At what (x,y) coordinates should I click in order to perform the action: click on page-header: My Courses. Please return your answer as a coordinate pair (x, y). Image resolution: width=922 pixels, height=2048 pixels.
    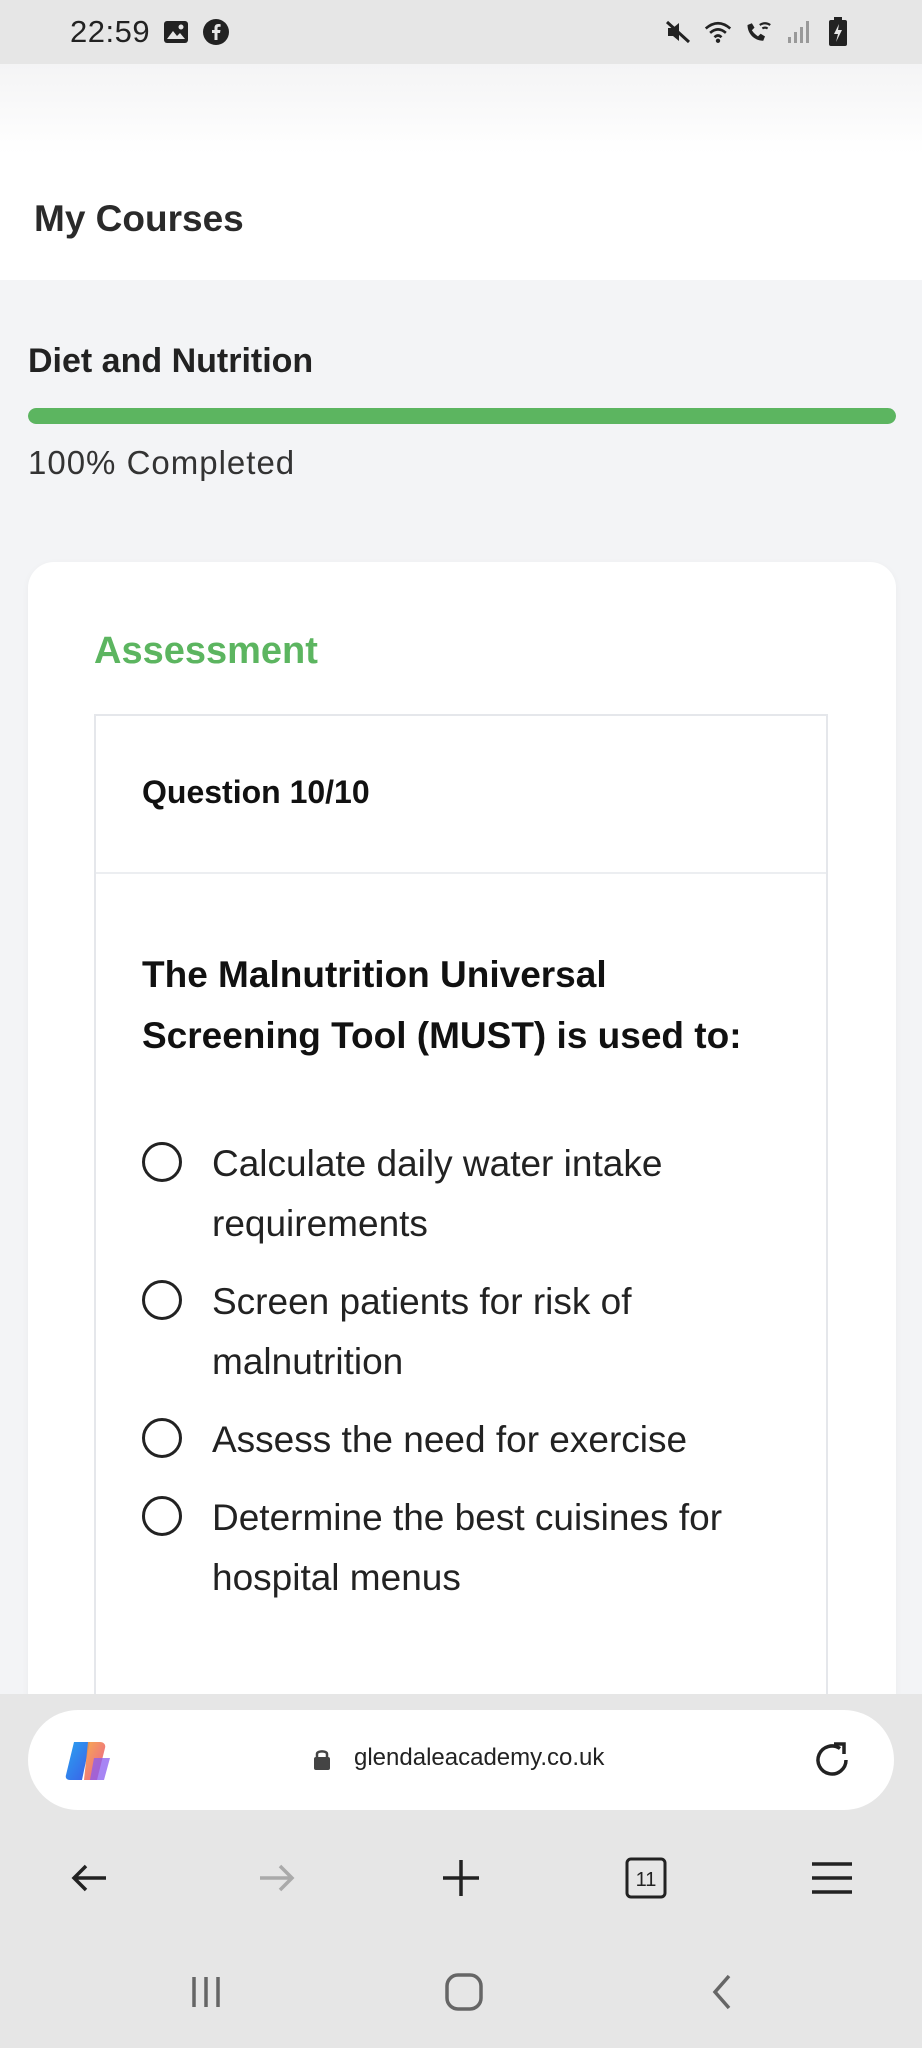
    Looking at the image, I should click on (461, 217).